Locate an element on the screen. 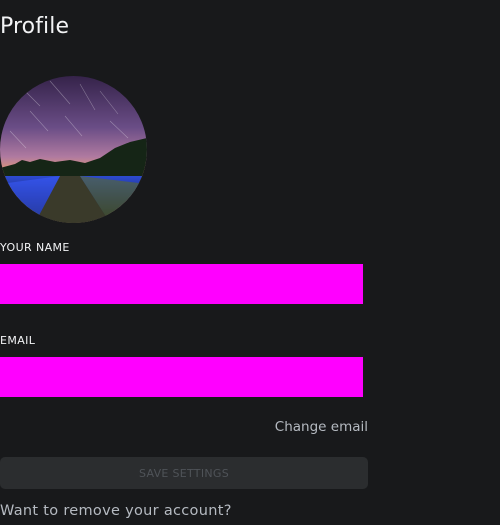  avatar is located at coordinates (73, 149).